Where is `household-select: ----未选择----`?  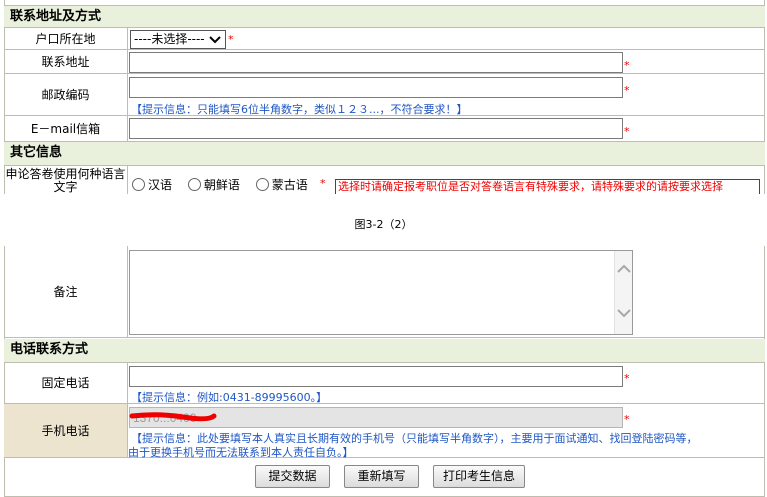 household-select: ----未选择---- is located at coordinates (178, 39).